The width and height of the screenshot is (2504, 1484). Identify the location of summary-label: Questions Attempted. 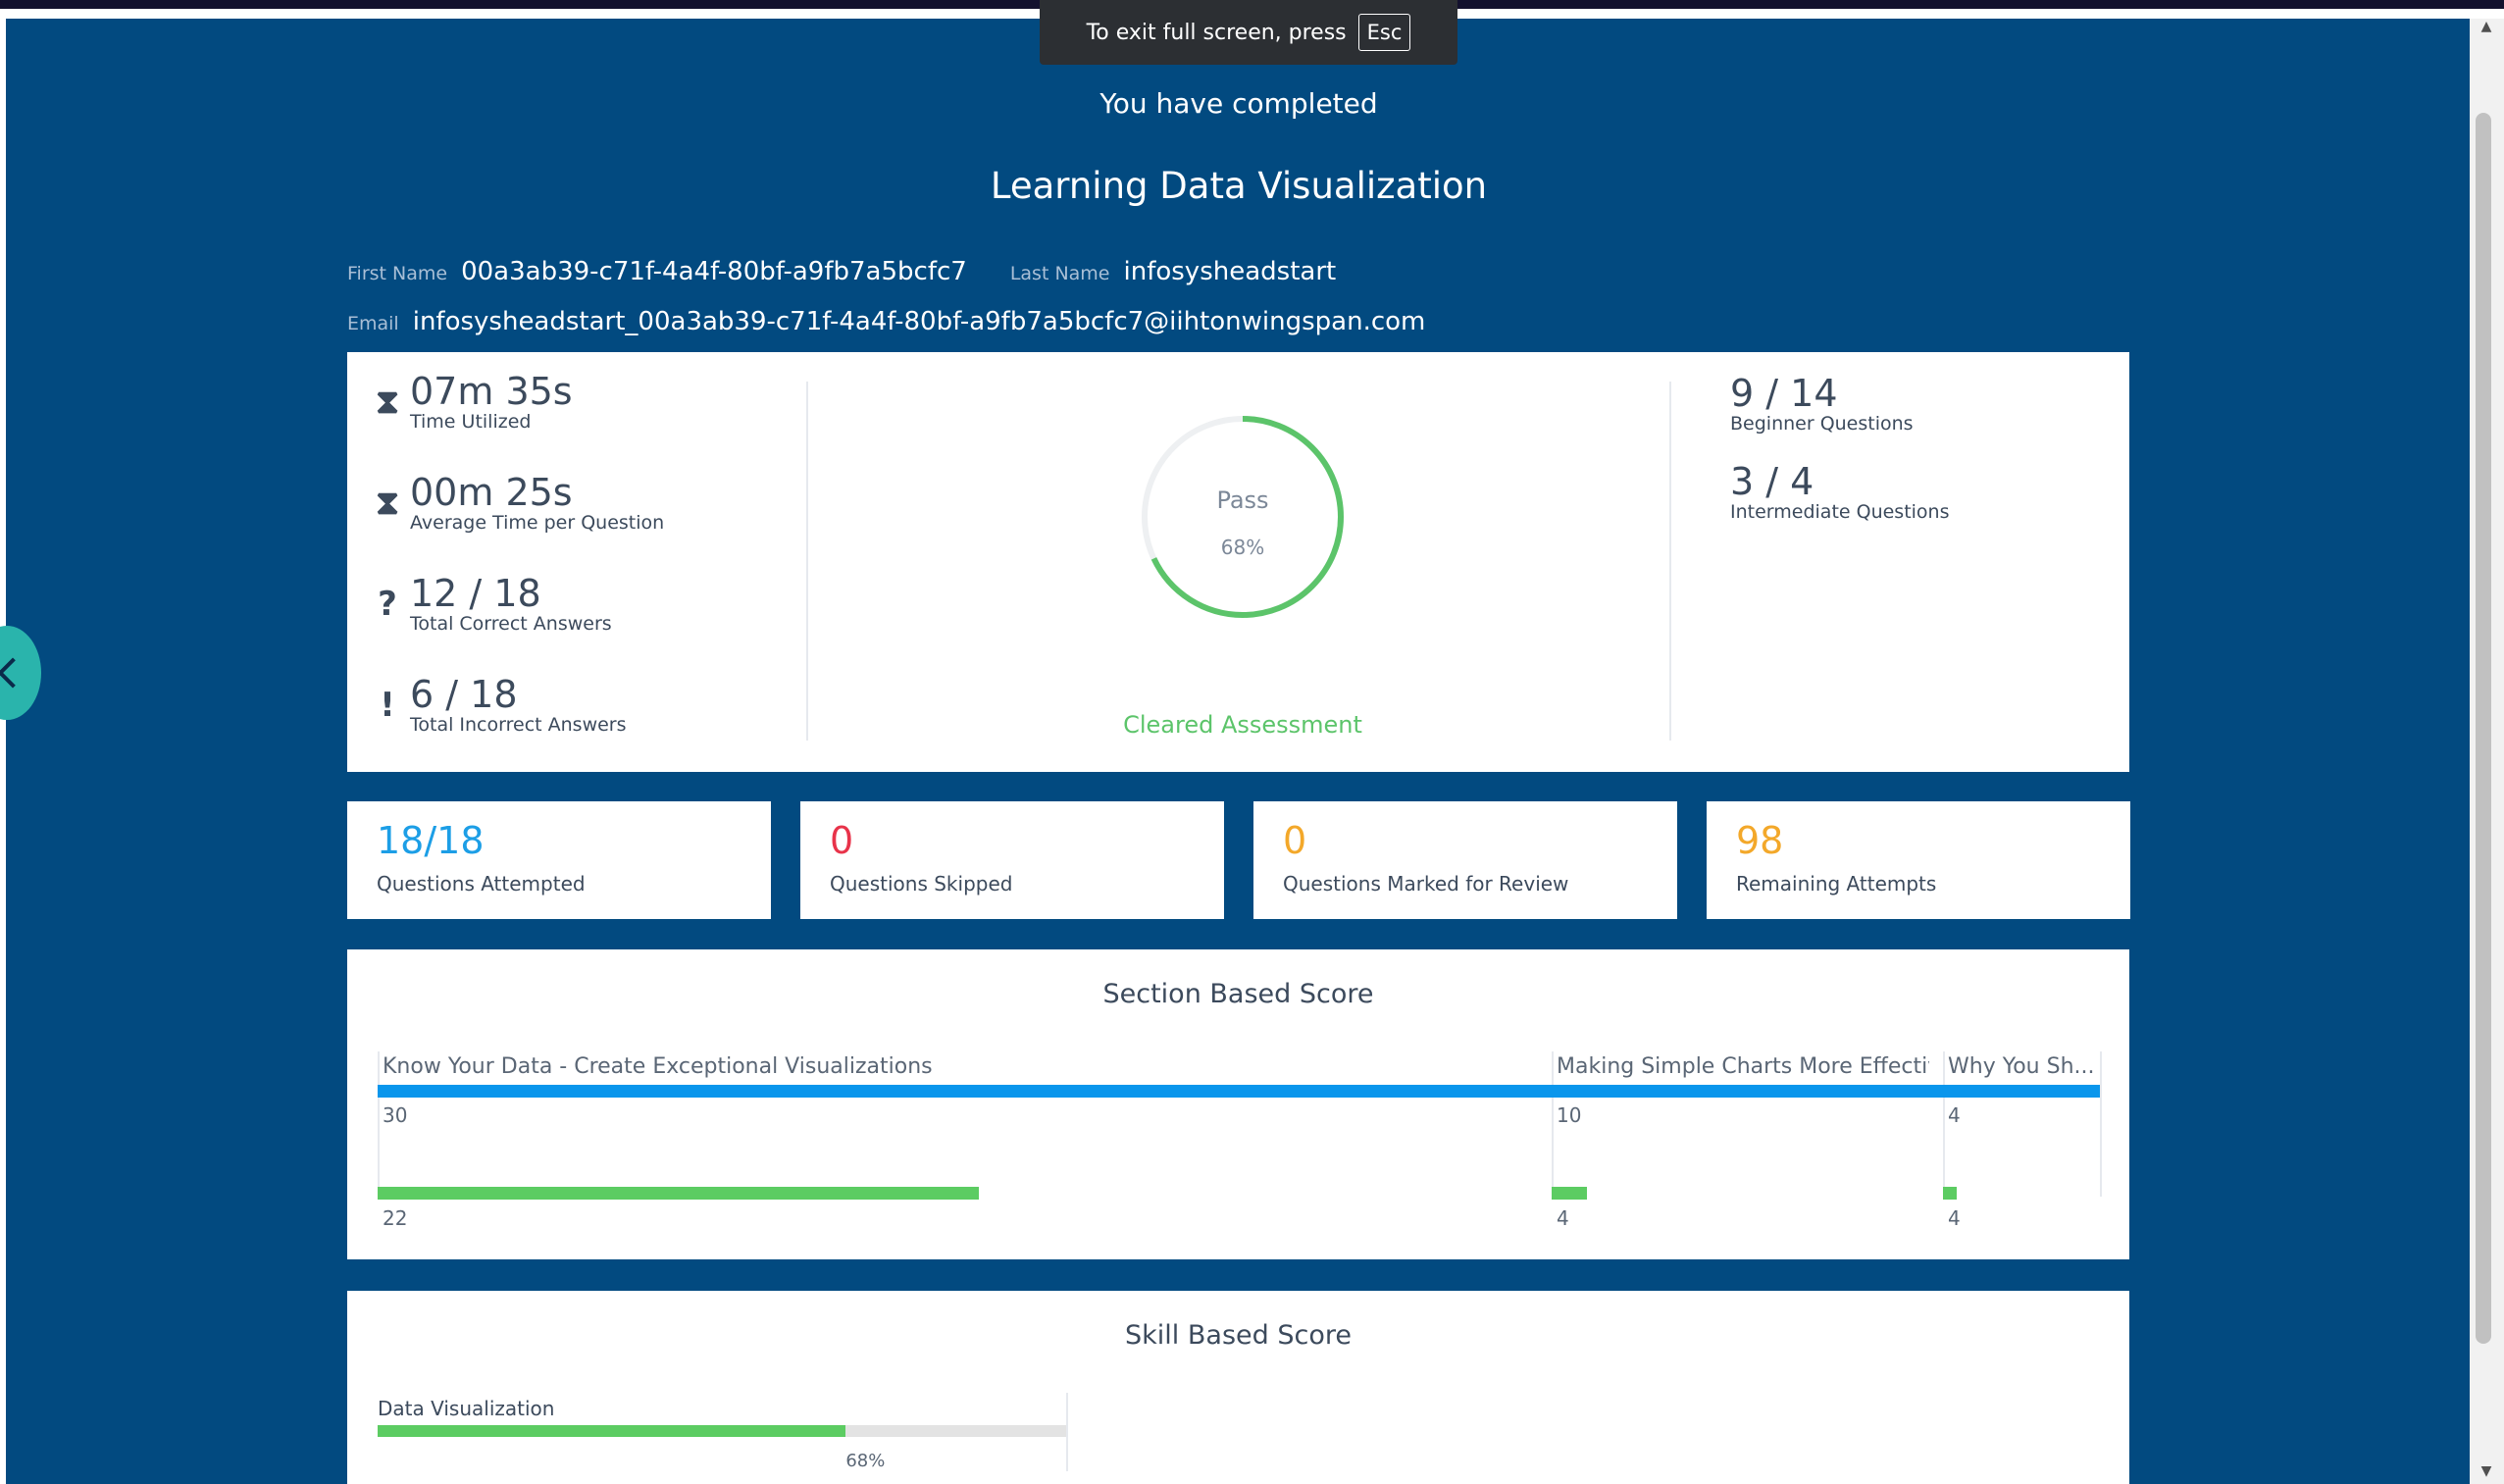
(481, 884).